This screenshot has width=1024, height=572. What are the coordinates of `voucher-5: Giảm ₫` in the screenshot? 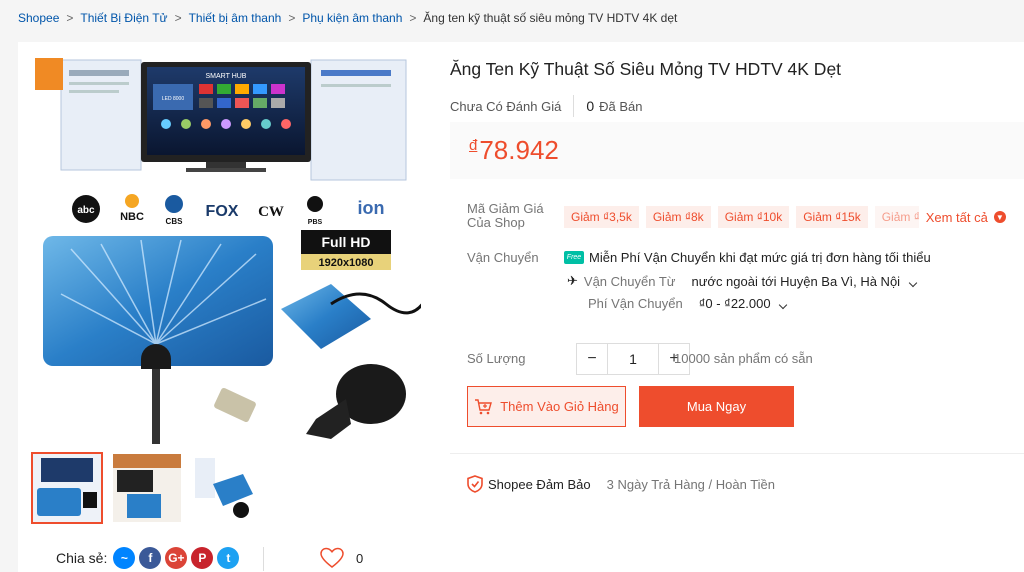 It's located at (896, 217).